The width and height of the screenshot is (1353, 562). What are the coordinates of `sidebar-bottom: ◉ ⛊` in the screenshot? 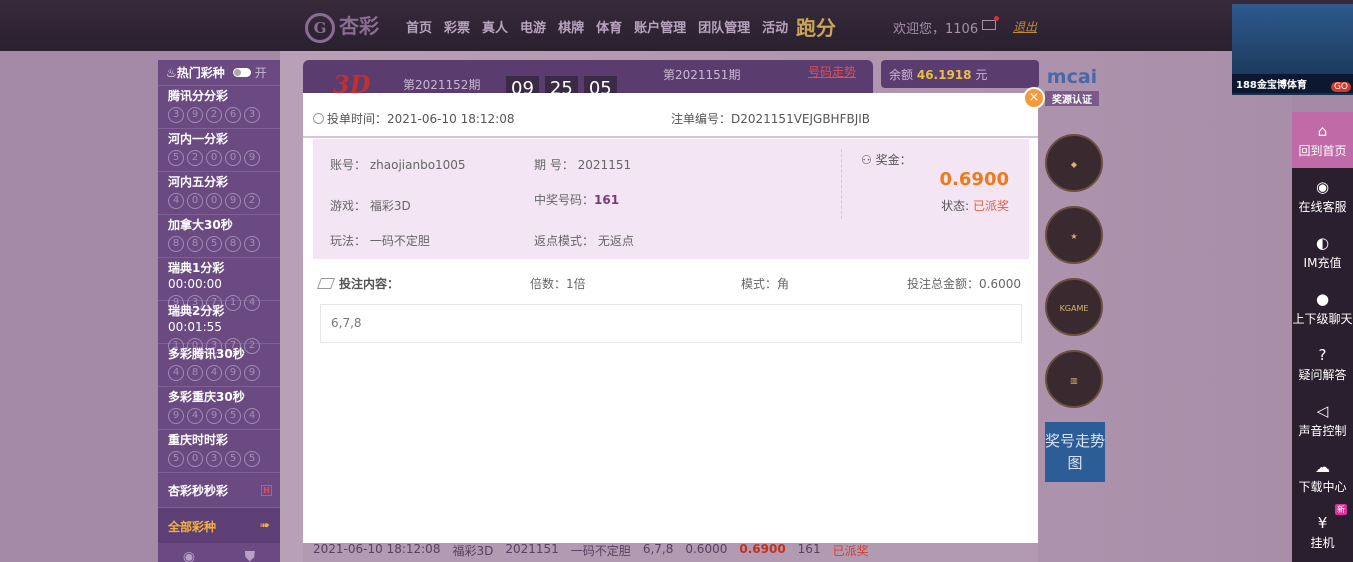 It's located at (219, 552).